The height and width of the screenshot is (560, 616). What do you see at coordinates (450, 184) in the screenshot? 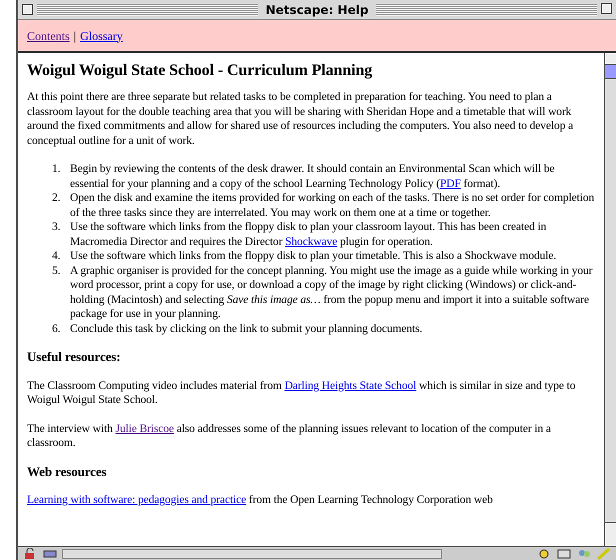
I see `text-link: PDF` at bounding box center [450, 184].